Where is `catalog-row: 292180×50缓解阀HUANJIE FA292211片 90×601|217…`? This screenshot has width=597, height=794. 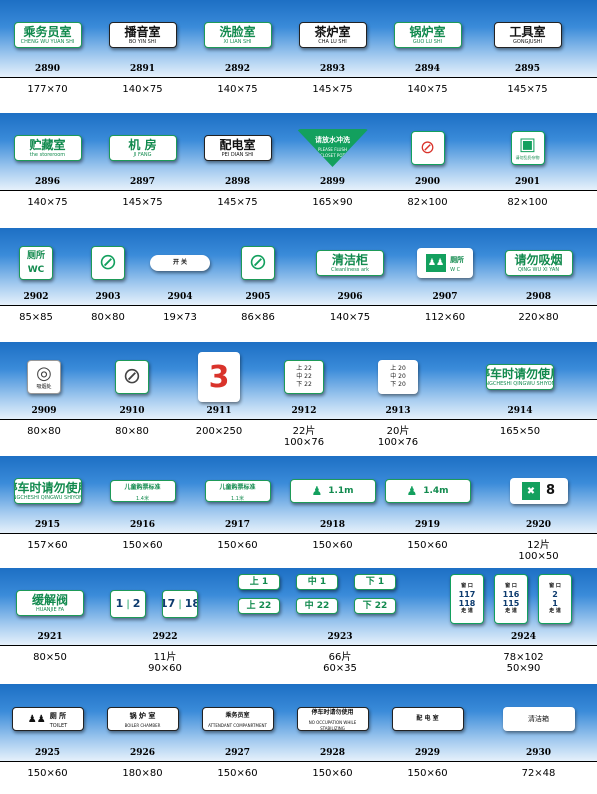 catalog-row: 292180×50缓解阀HUANJIE FA292211片 90×601|217… is located at coordinates (298, 623).